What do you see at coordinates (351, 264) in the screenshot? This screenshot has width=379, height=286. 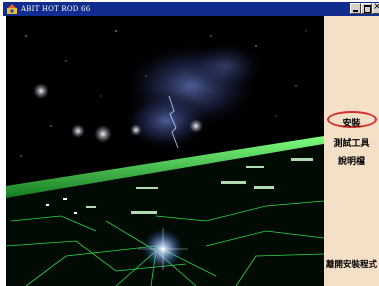 I see `exit-setup-menu-item: 離開安裝程式` at bounding box center [351, 264].